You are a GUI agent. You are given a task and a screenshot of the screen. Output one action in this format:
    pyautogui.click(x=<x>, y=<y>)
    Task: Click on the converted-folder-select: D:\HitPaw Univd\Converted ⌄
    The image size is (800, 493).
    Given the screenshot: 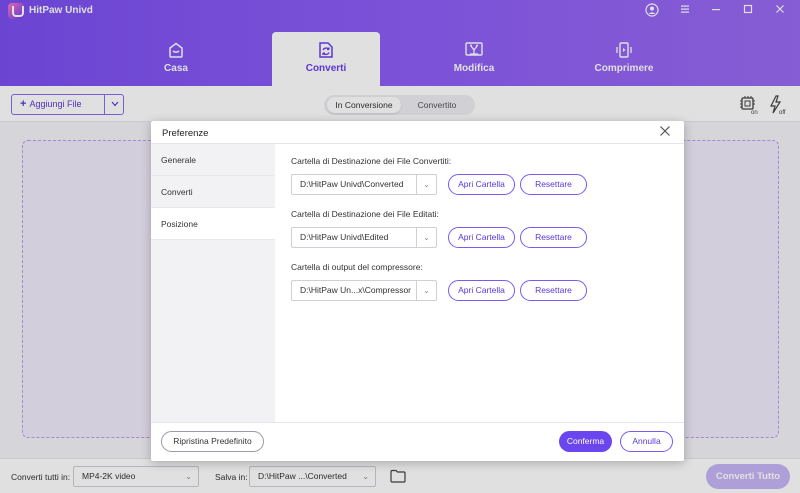 What is the action you would take?
    pyautogui.click(x=364, y=184)
    